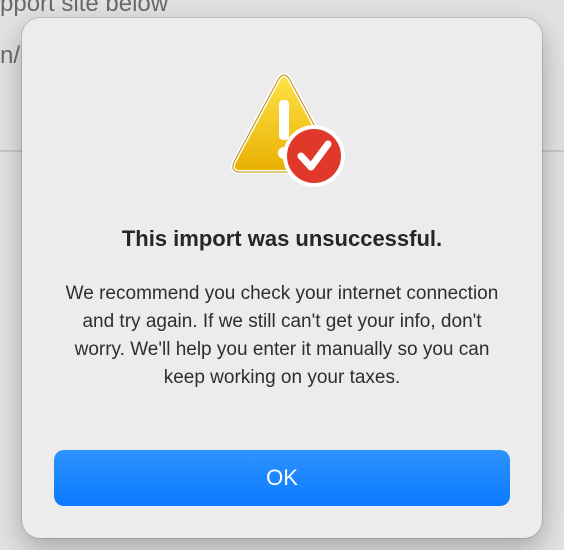  Describe the element at coordinates (10, 55) in the screenshot. I see `background-text-line-2: n/` at that location.